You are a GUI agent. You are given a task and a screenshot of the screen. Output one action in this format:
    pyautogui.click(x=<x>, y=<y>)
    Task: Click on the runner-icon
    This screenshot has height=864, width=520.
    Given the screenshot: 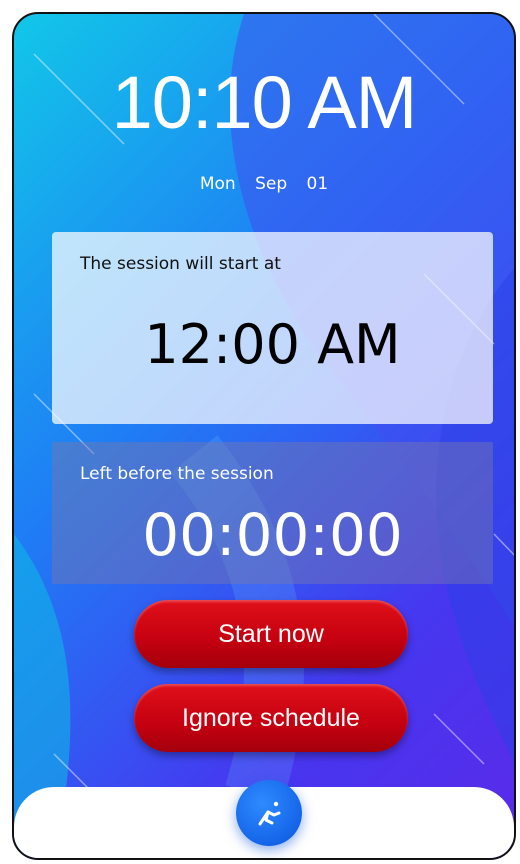 What is the action you would take?
    pyautogui.click(x=269, y=813)
    